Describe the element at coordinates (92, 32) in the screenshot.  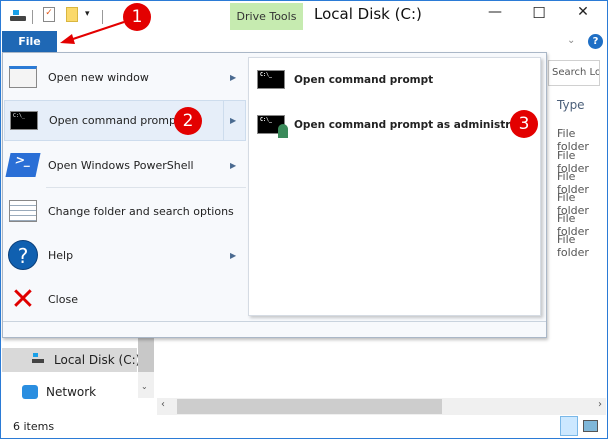
I see `annotation-arrow` at that location.